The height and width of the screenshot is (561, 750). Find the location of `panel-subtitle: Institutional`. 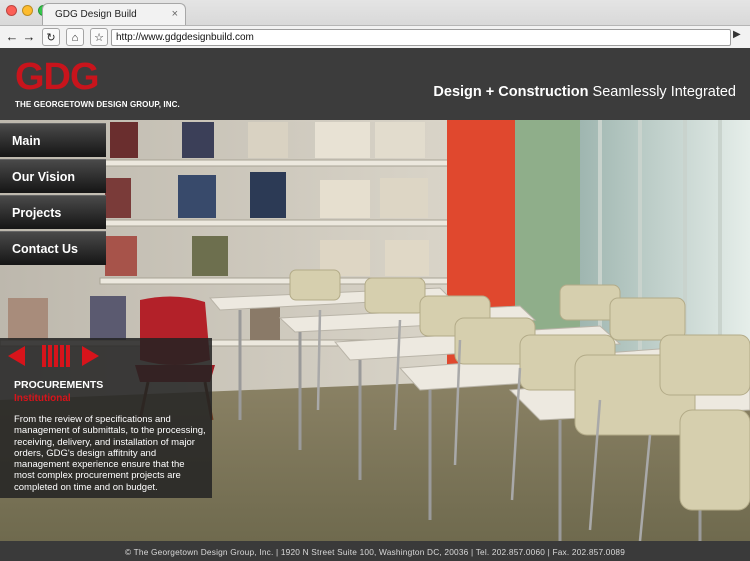

panel-subtitle: Institutional is located at coordinates (42, 398).